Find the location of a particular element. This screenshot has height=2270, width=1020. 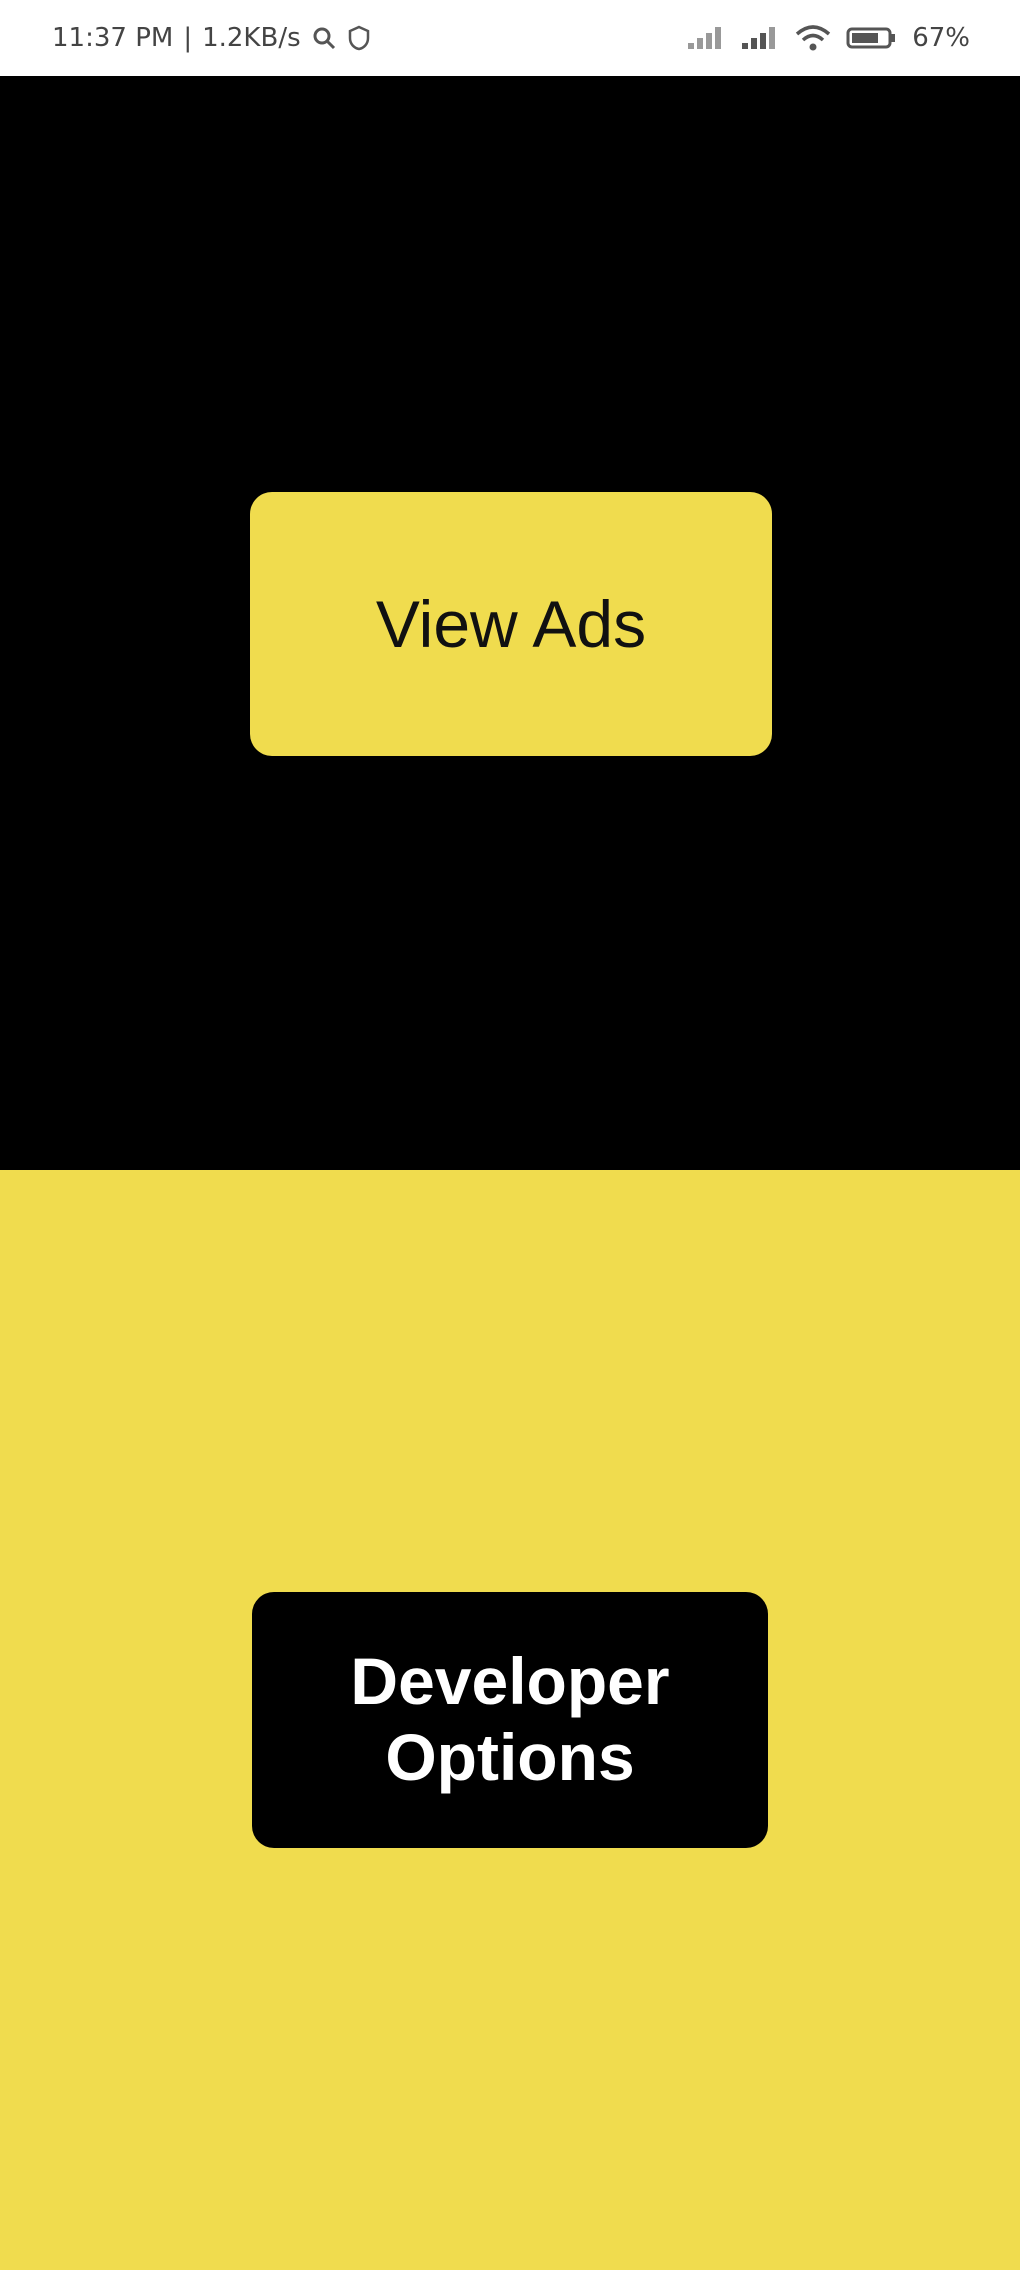

developer-options-button: Developer Options is located at coordinates (510, 1720).